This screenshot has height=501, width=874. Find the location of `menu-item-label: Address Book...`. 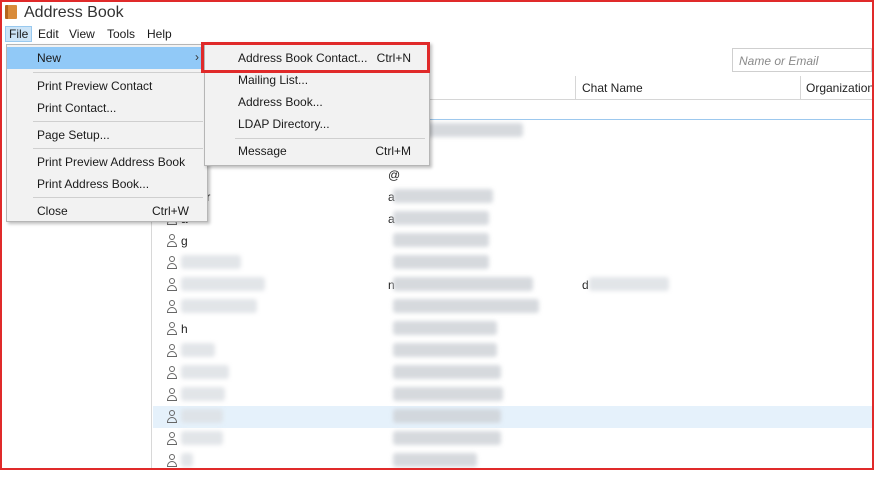

menu-item-label: Address Book... is located at coordinates (280, 102).